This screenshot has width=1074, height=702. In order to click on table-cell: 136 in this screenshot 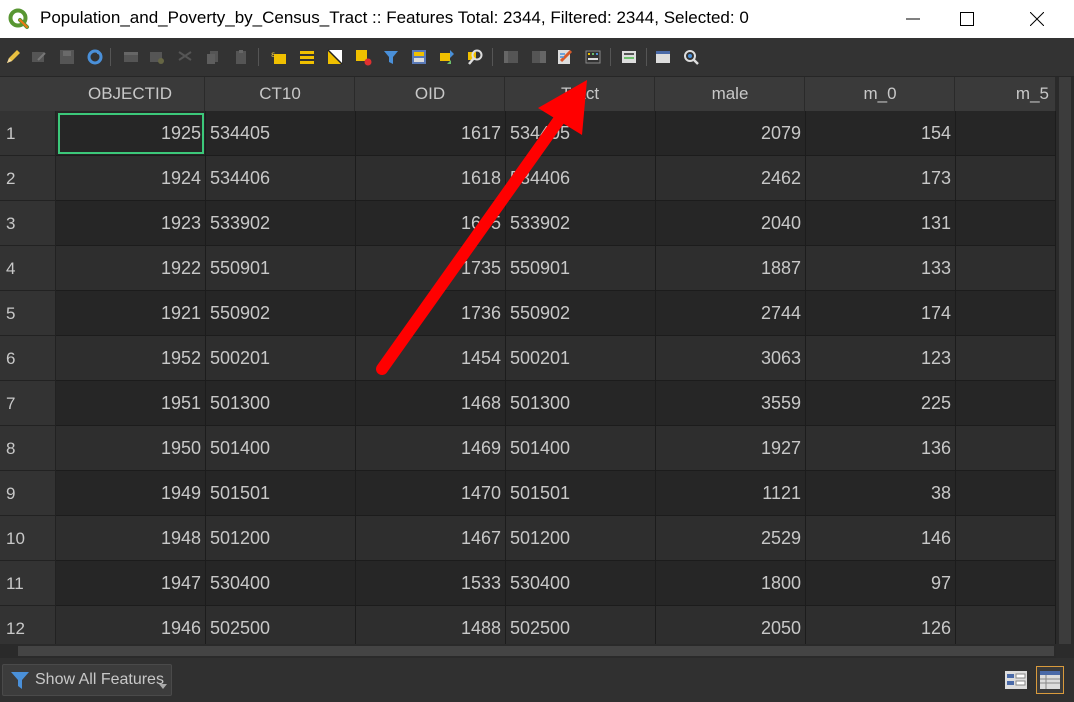, I will do `click(881, 448)`.